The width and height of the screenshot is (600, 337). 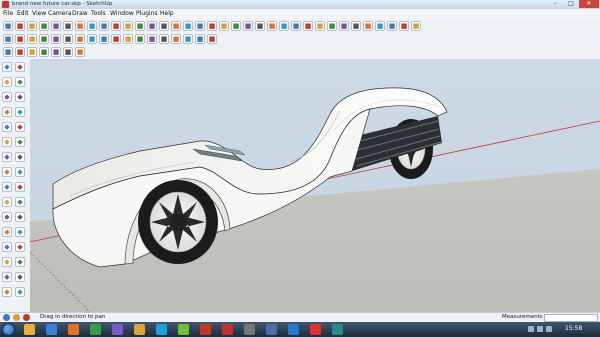 What do you see at coordinates (392, 26) in the screenshot?
I see `shadow-icon: ■` at bounding box center [392, 26].